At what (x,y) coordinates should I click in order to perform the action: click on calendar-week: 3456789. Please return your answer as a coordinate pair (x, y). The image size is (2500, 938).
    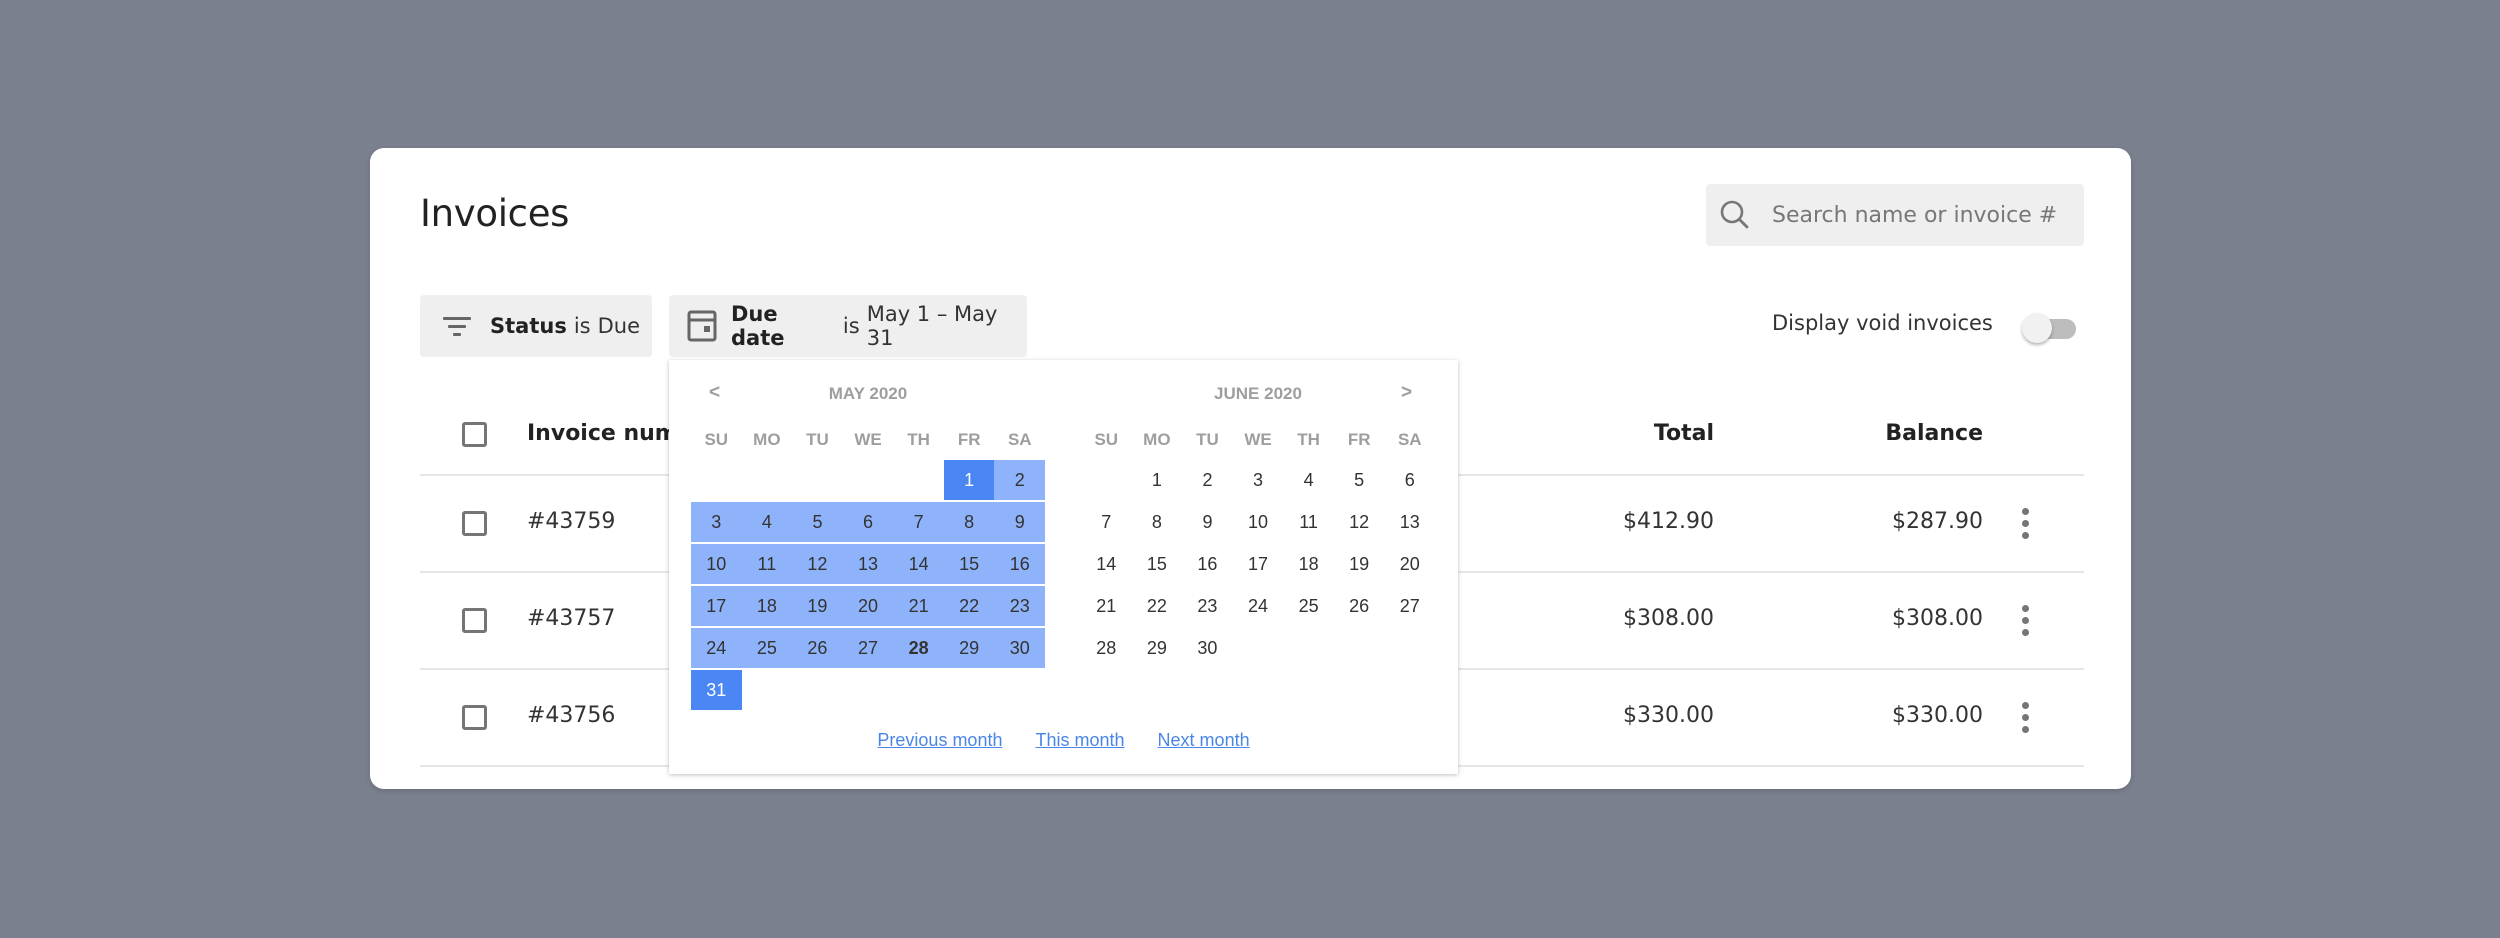
    Looking at the image, I should click on (868, 522).